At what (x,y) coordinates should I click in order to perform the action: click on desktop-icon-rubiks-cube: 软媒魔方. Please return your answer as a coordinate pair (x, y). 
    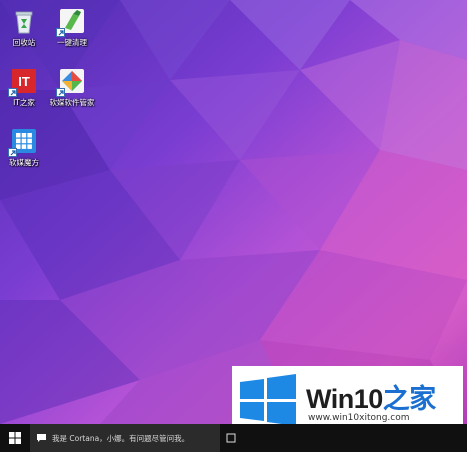
    Looking at the image, I should click on (26, 147).